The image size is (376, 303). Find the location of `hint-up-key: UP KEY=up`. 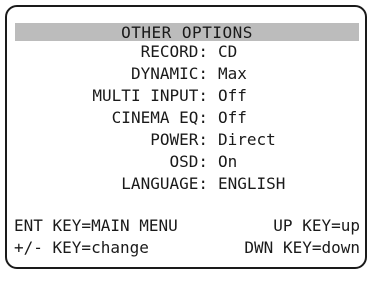

hint-up-key: UP KEY=up is located at coordinates (316, 225).